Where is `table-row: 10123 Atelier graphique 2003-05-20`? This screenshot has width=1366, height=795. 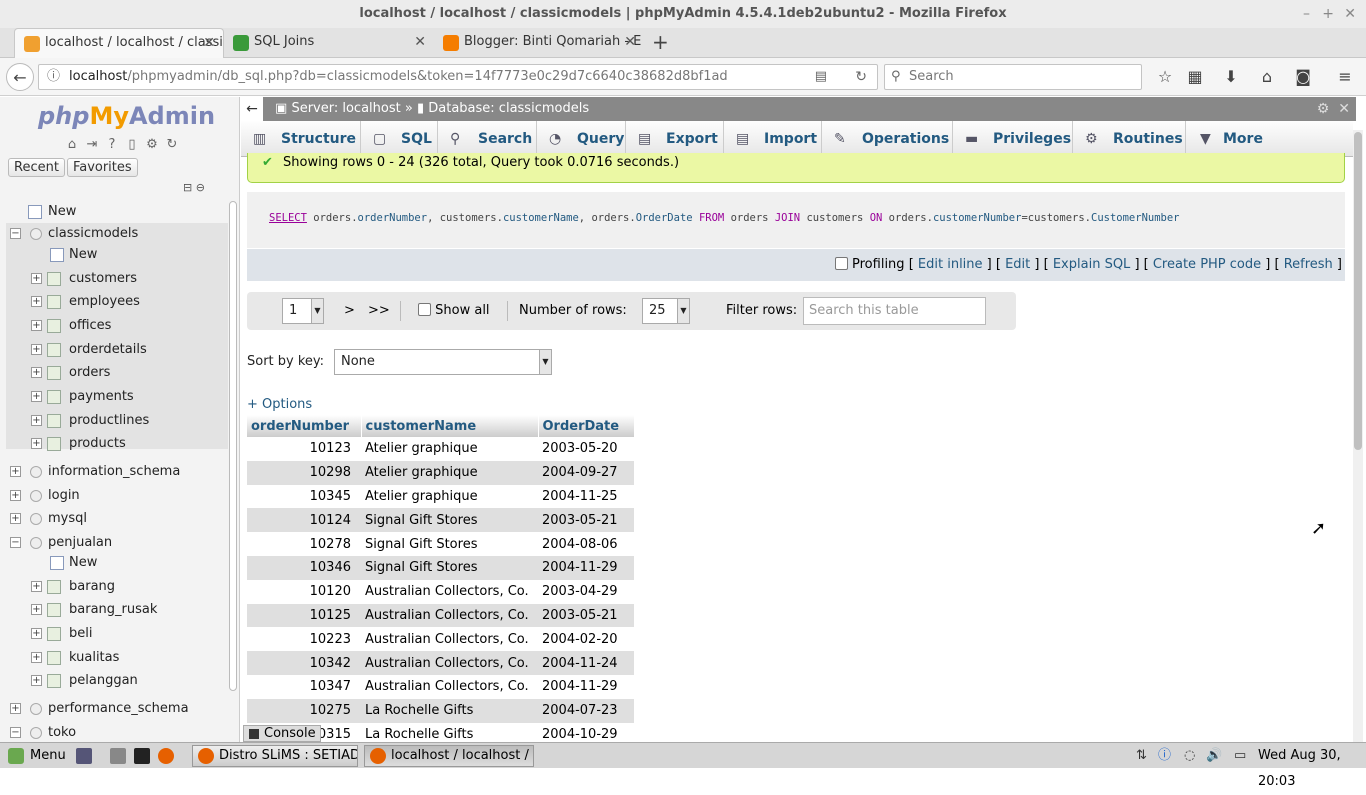
table-row: 10123 Atelier graphique 2003-05-20 is located at coordinates (440, 449).